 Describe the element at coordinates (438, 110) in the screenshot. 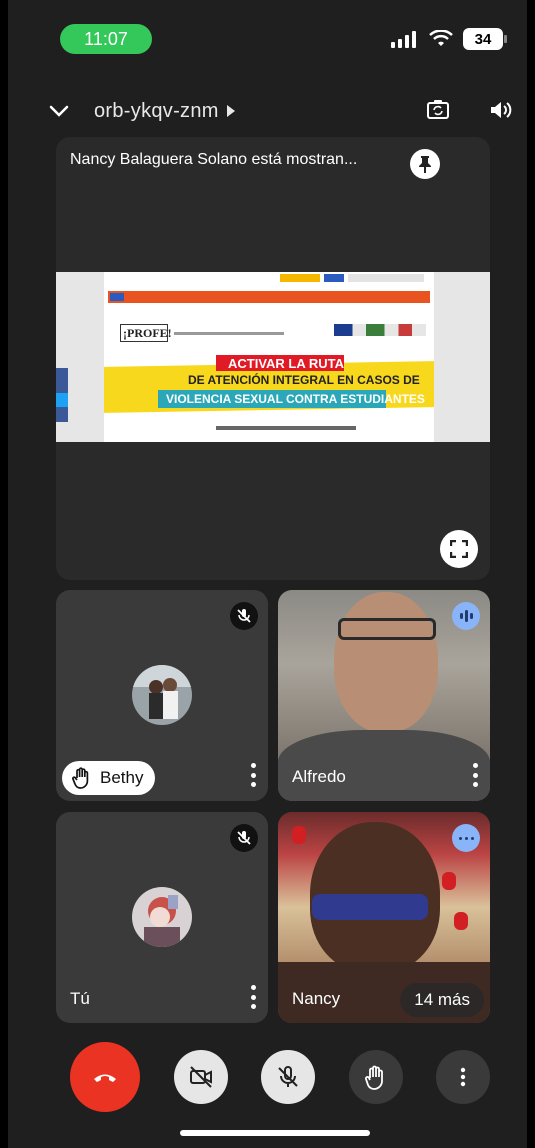

I see `switch-camera-icon` at that location.